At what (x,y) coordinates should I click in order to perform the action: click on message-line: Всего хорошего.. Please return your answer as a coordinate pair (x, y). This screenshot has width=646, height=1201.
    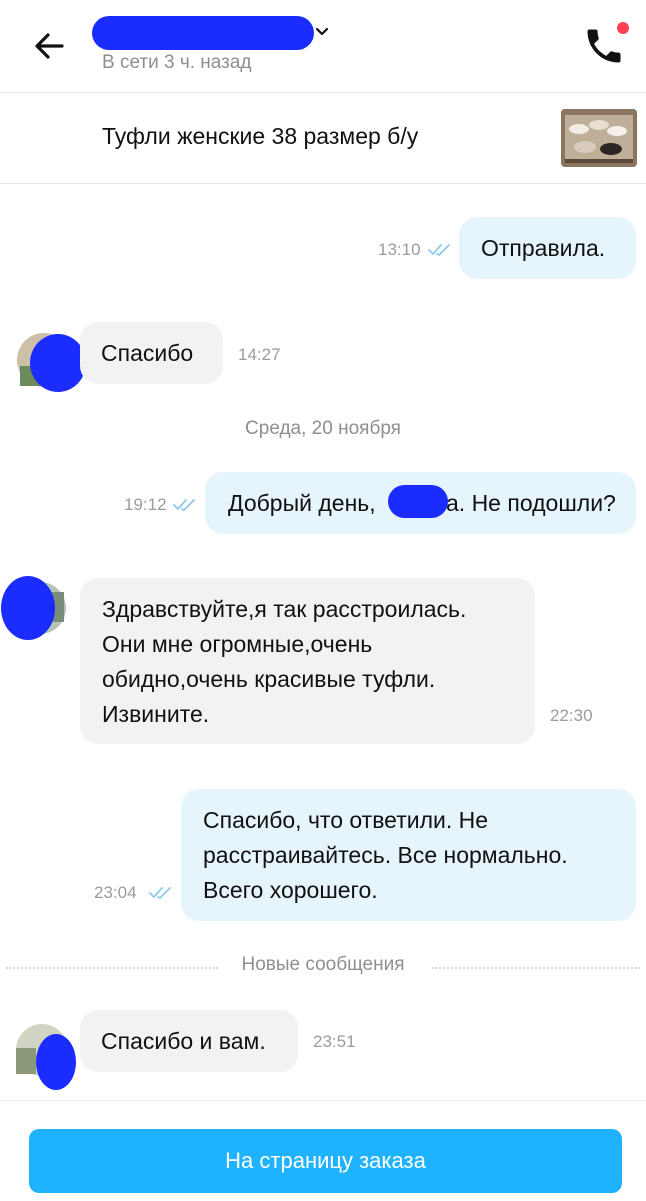
    Looking at the image, I should click on (290, 890).